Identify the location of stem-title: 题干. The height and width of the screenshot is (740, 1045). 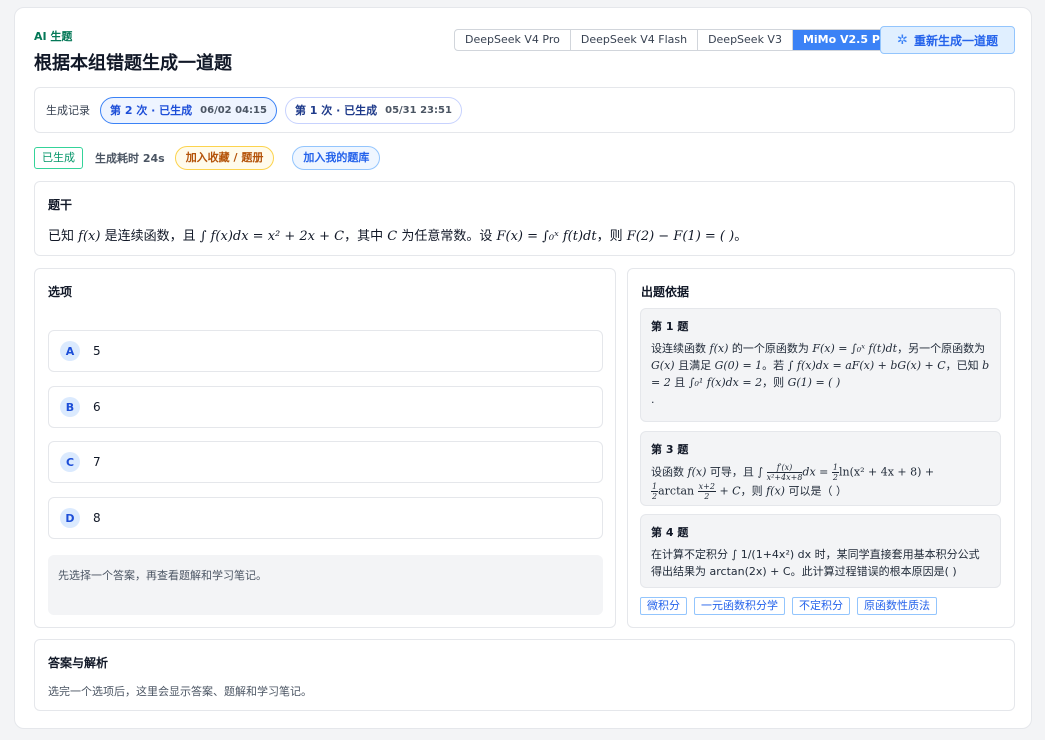
(60, 205).